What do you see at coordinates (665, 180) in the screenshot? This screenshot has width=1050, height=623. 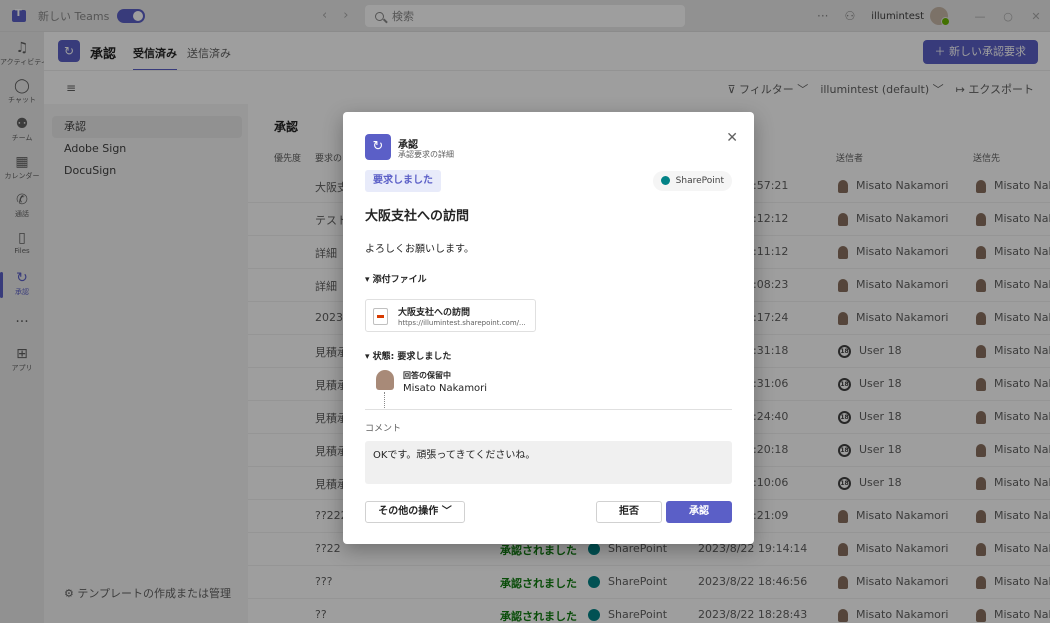 I see `sharepoint-icon` at bounding box center [665, 180].